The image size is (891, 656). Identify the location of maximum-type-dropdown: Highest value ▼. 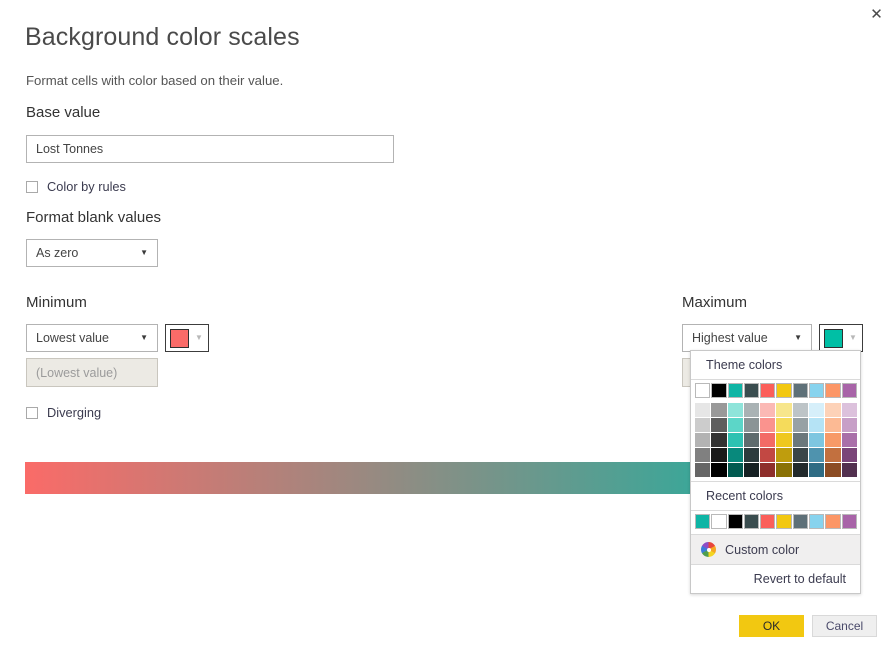
(747, 338).